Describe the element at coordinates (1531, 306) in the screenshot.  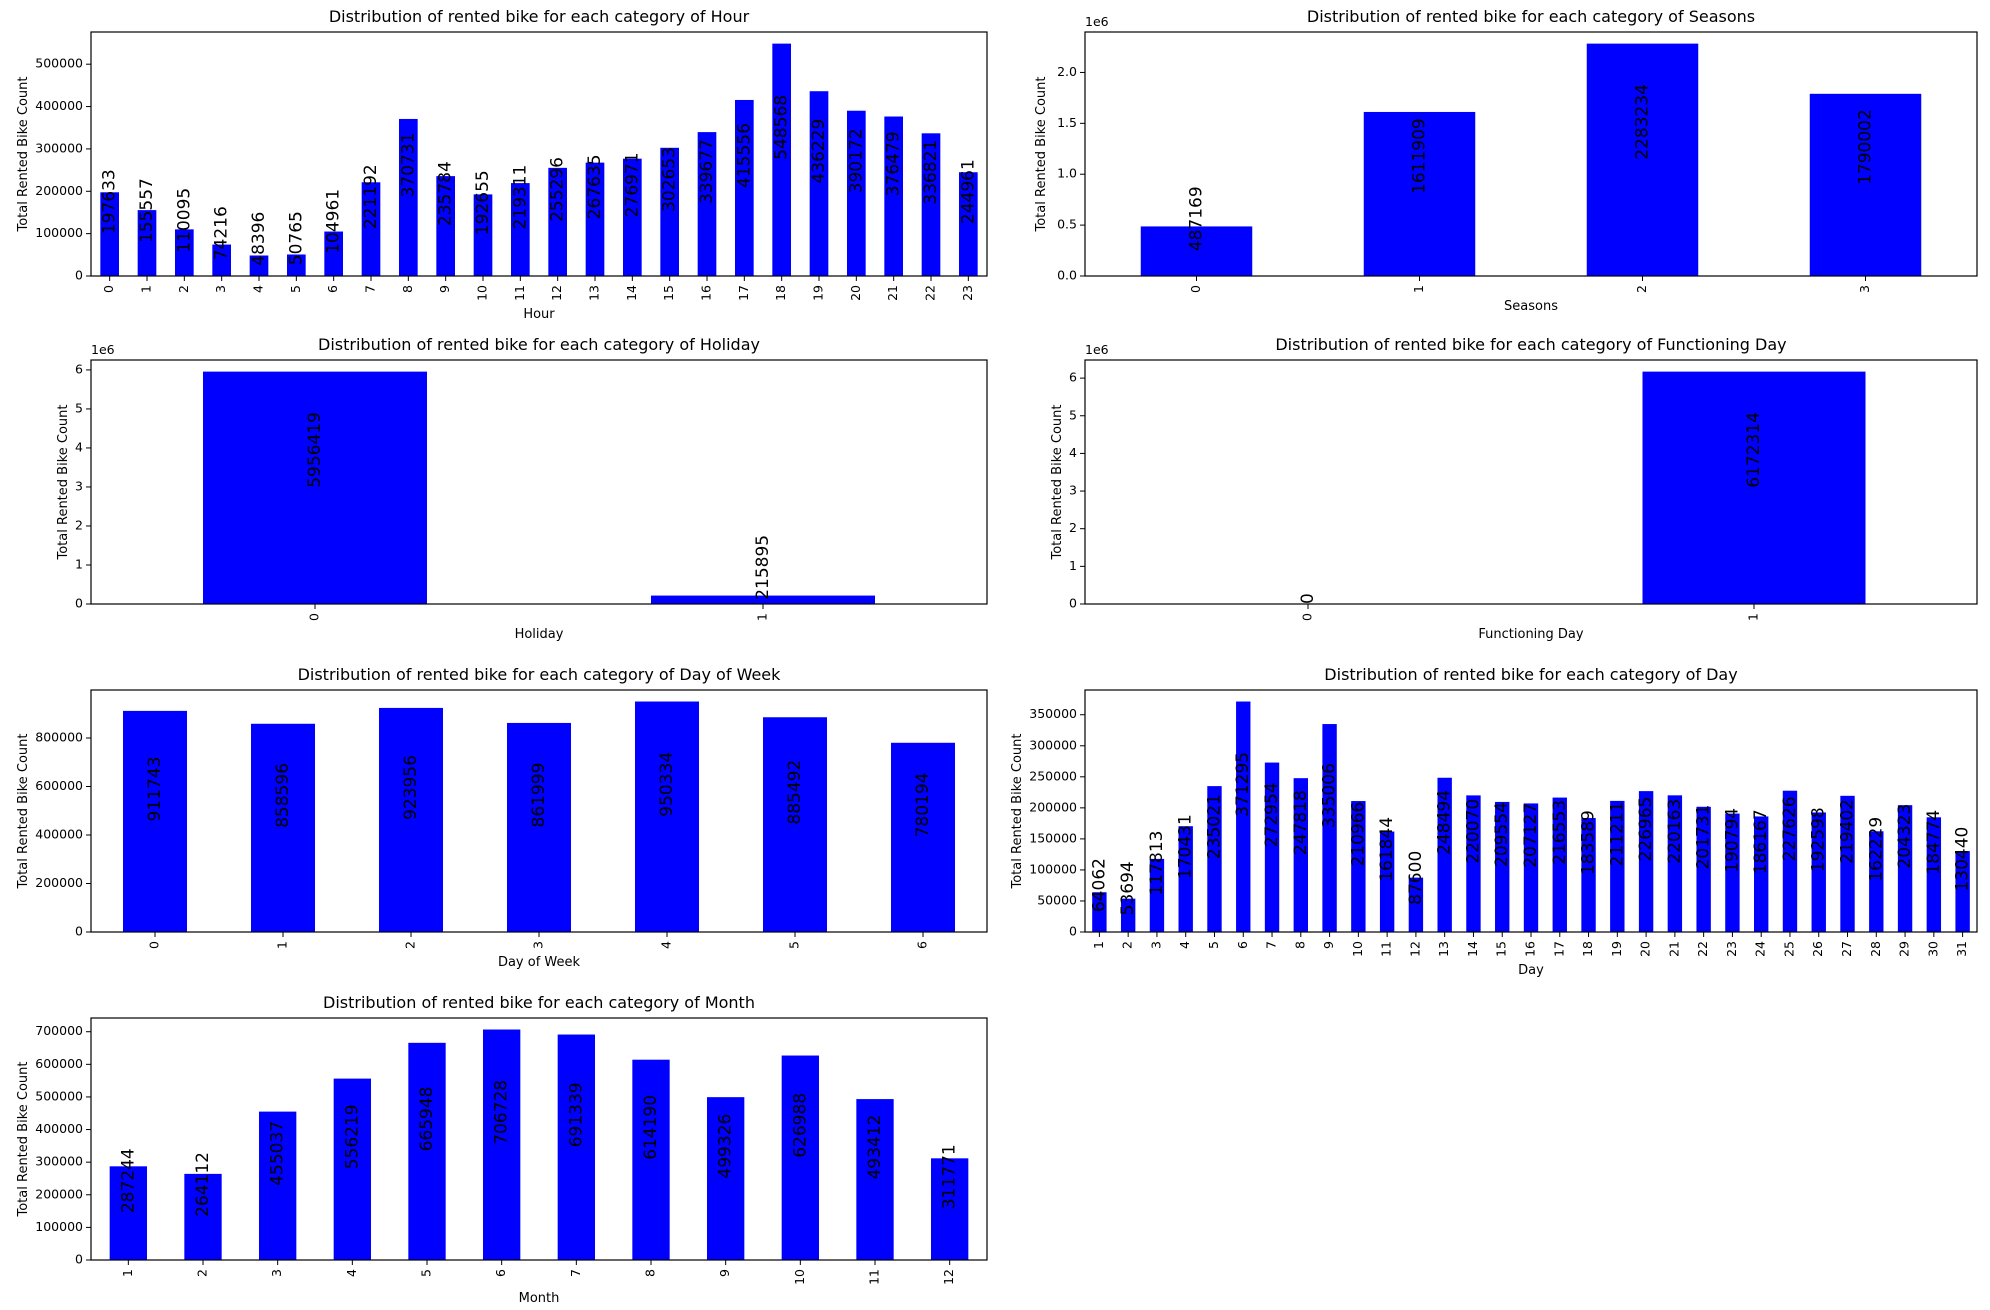
I see `x-axis-label: Seasons` at that location.